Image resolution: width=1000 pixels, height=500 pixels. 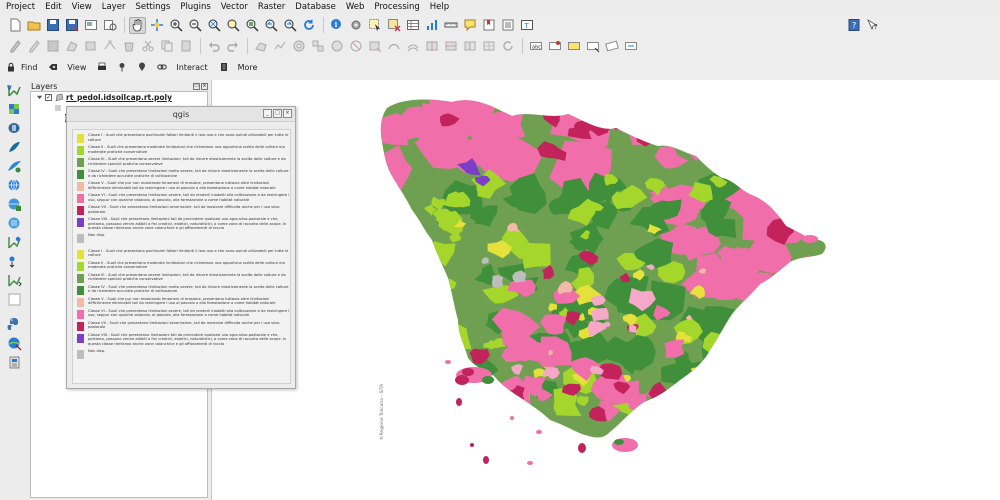 What do you see at coordinates (191, 67) in the screenshot?
I see `interact-button: Interact` at bounding box center [191, 67].